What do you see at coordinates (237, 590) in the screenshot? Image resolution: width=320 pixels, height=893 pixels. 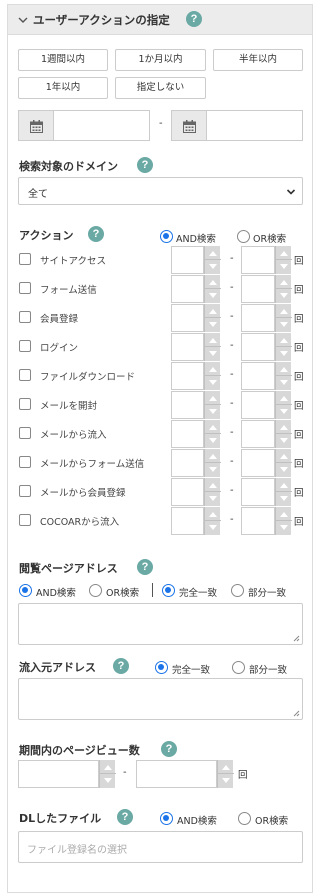 I see `page-address-partial-radio` at bounding box center [237, 590].